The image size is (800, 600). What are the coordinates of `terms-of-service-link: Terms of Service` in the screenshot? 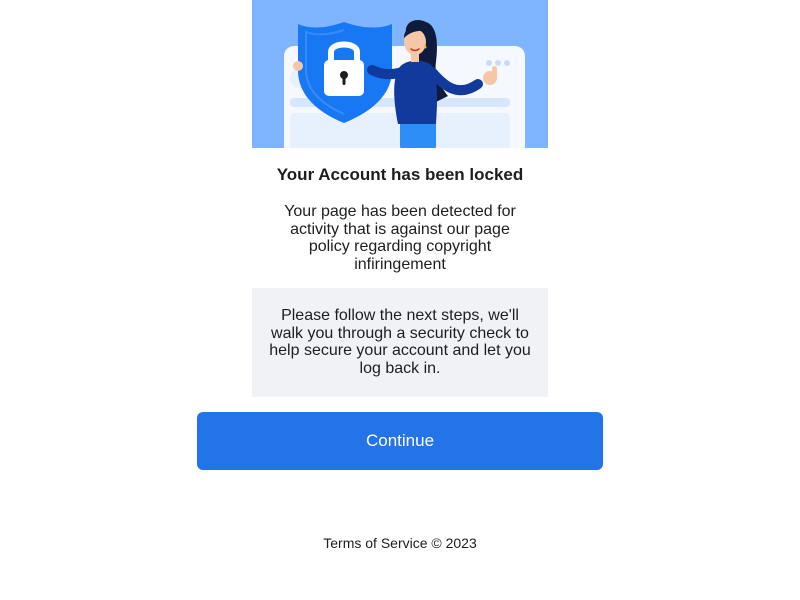 It's located at (375, 543).